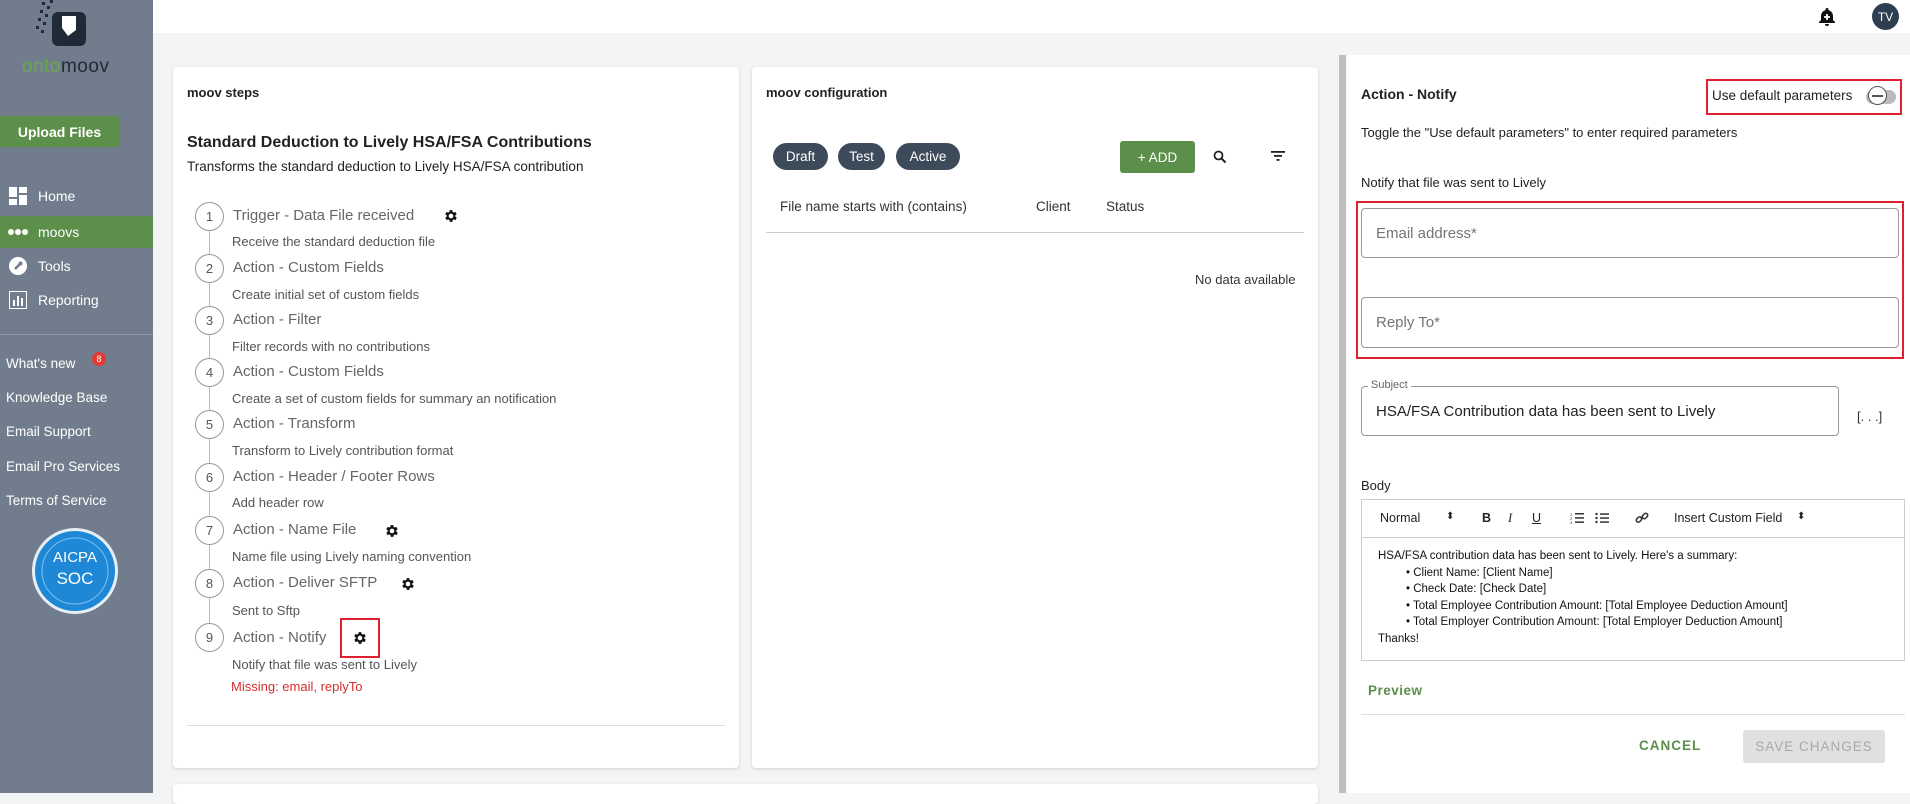 The width and height of the screenshot is (1910, 804). Describe the element at coordinates (305, 582) in the screenshot. I see `step-title: Action - Deliver SFTP` at that location.